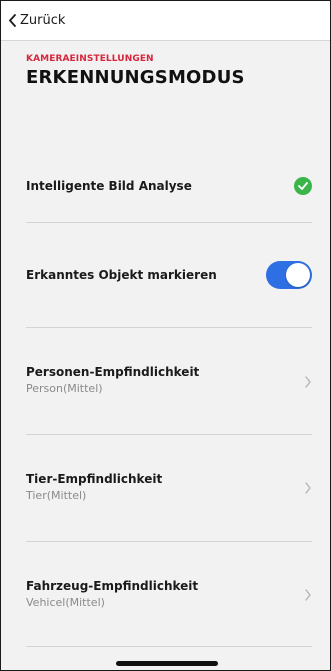 Image resolution: width=331 pixels, height=671 pixels. Describe the element at coordinates (43, 20) in the screenshot. I see `back-button-label: Zurück` at that location.